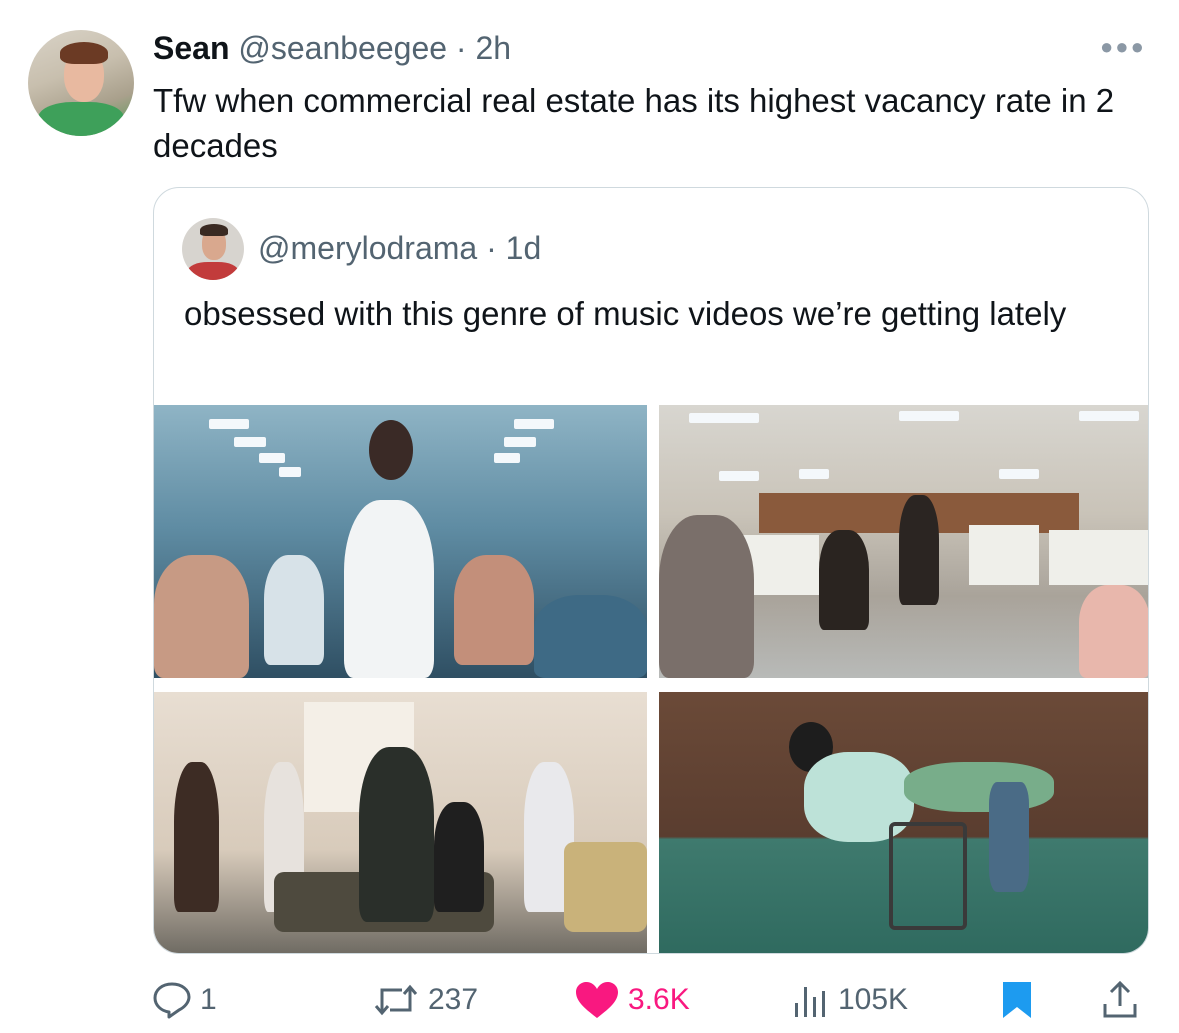  I want to click on avatar-hair-shape, so click(84, 53).